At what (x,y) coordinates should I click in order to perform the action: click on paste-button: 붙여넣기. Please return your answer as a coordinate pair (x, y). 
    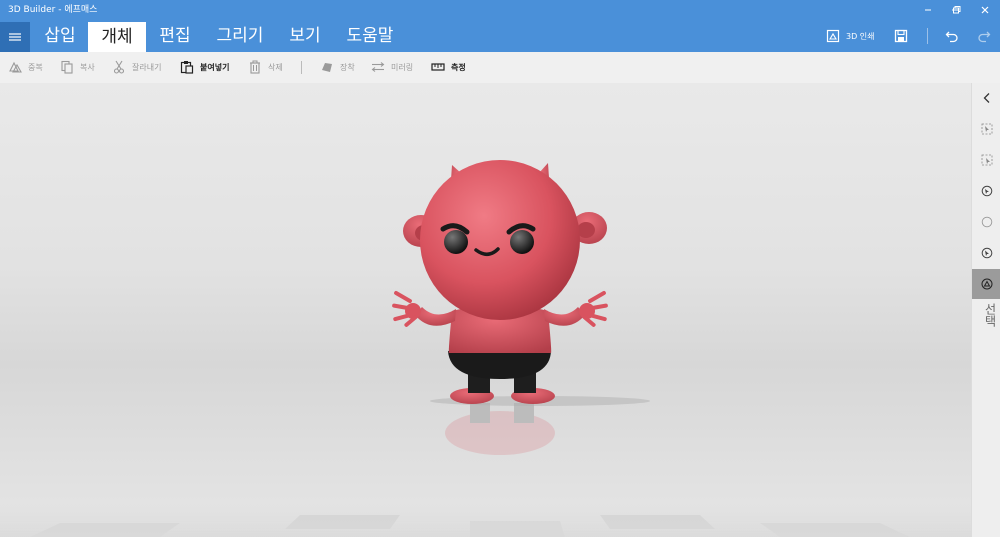
    Looking at the image, I should click on (204, 67).